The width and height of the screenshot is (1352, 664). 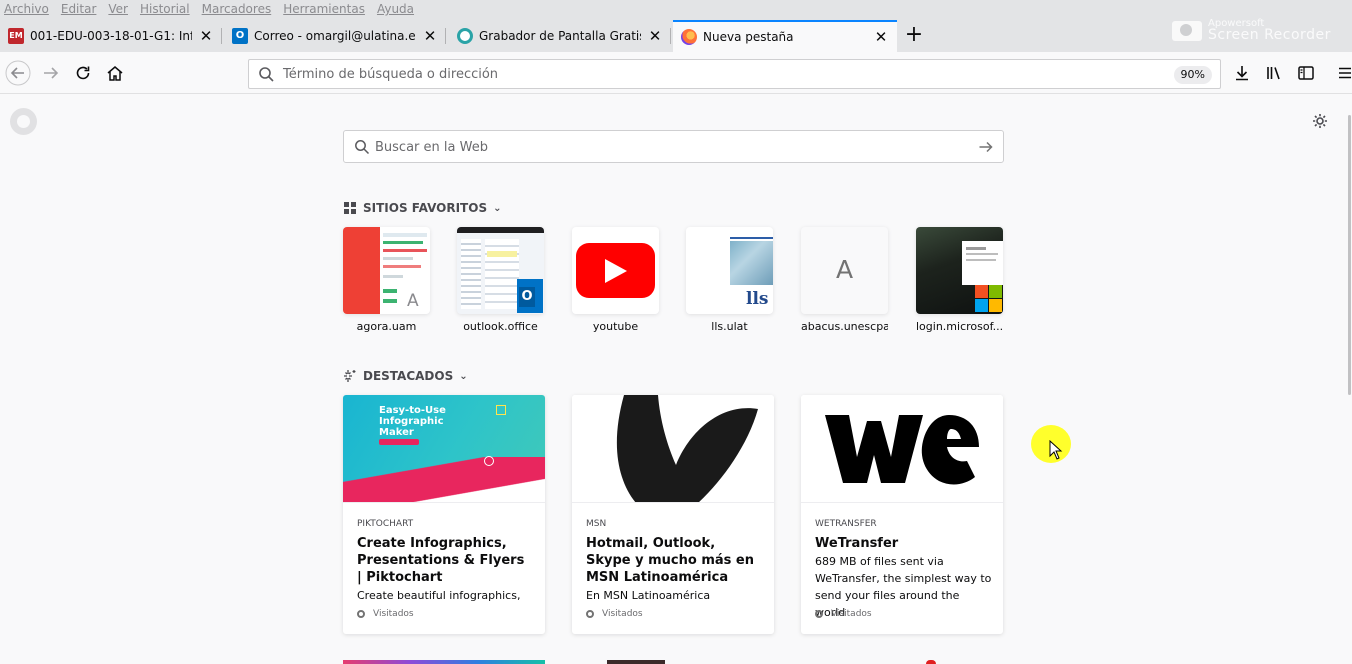 What do you see at coordinates (560, 36) in the screenshot?
I see `tab-grabador: Grabador de Pantalla Gratis – C ✕` at bounding box center [560, 36].